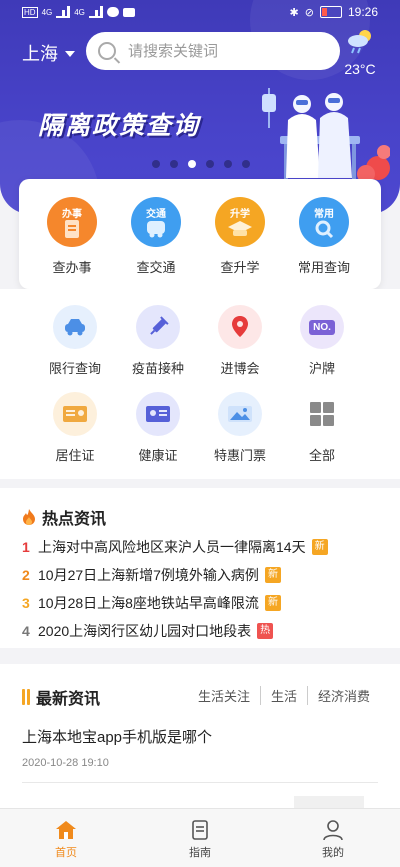 The width and height of the screenshot is (400, 867). I want to click on tab-life-focus: 生活关注, so click(224, 695).